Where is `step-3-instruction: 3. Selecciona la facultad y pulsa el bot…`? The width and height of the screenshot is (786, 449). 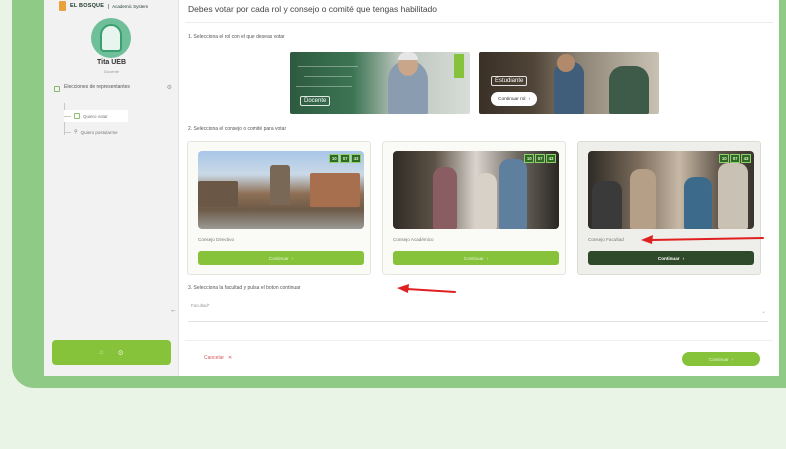
step-3-instruction: 3. Selecciona la facultad y pulsa el bot… is located at coordinates (244, 288).